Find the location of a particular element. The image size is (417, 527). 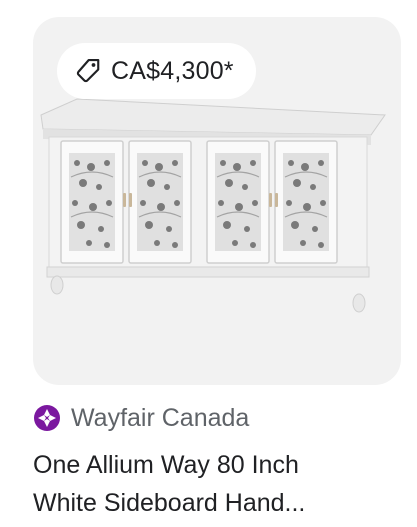

store-source: Wayfair Canada is located at coordinates (141, 418).